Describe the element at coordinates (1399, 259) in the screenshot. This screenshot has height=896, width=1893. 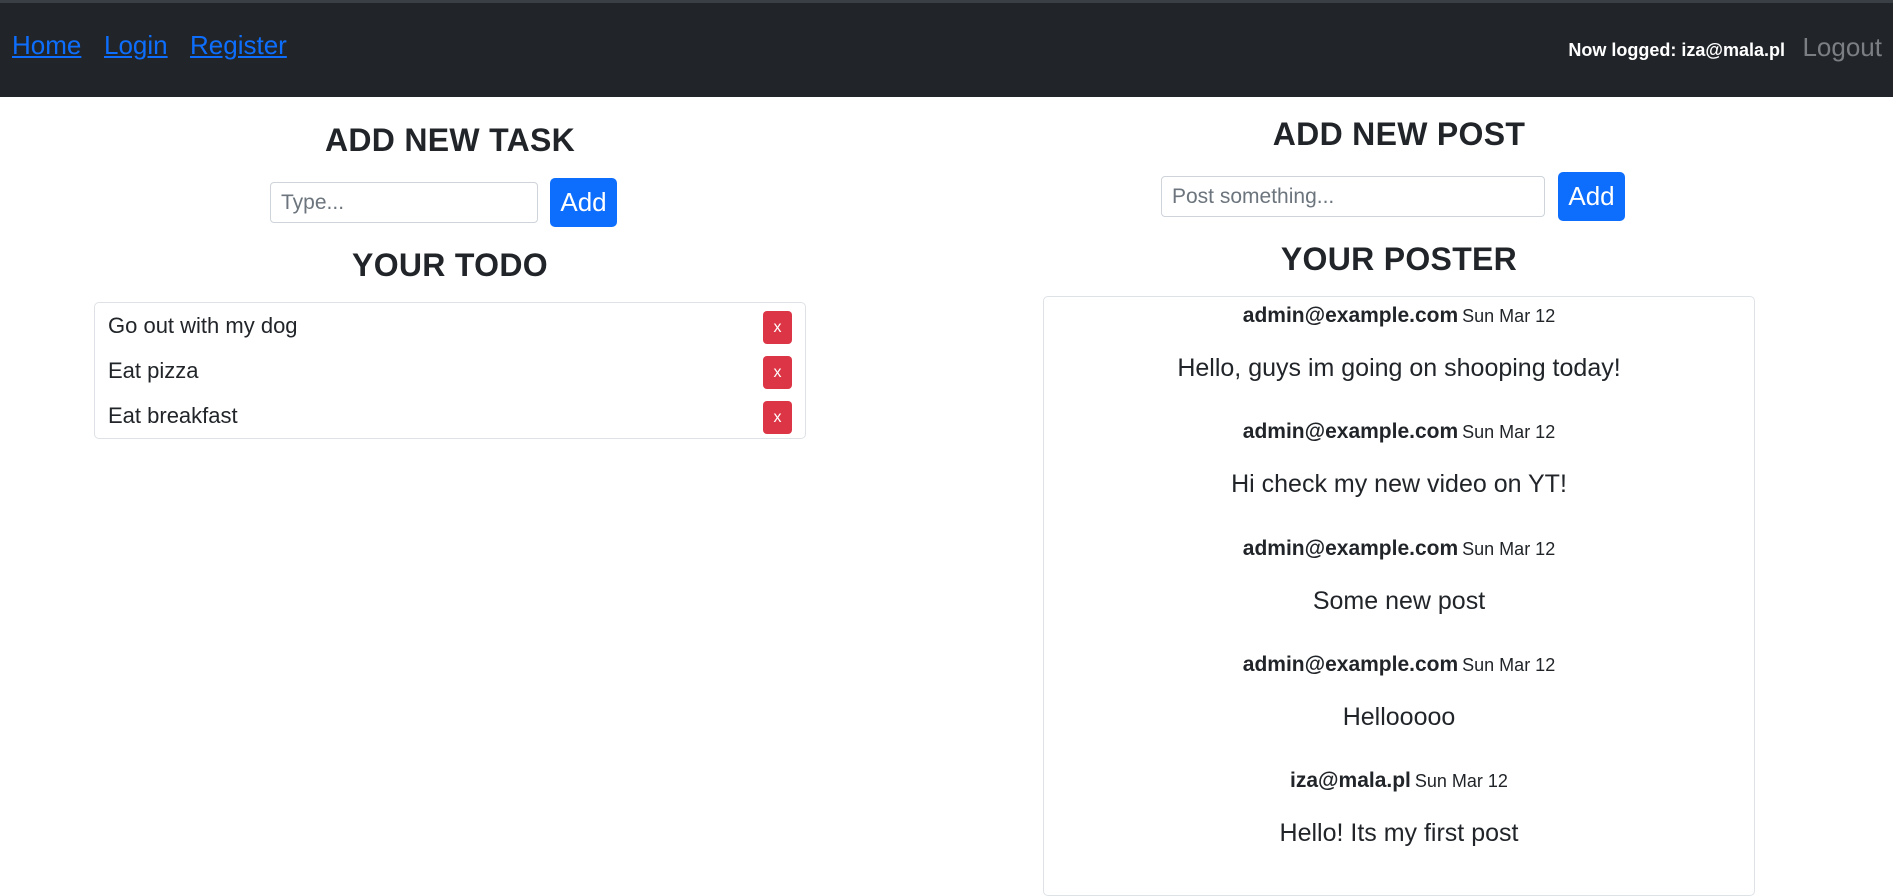
I see `poster-heading: YOUR POSTER` at that location.